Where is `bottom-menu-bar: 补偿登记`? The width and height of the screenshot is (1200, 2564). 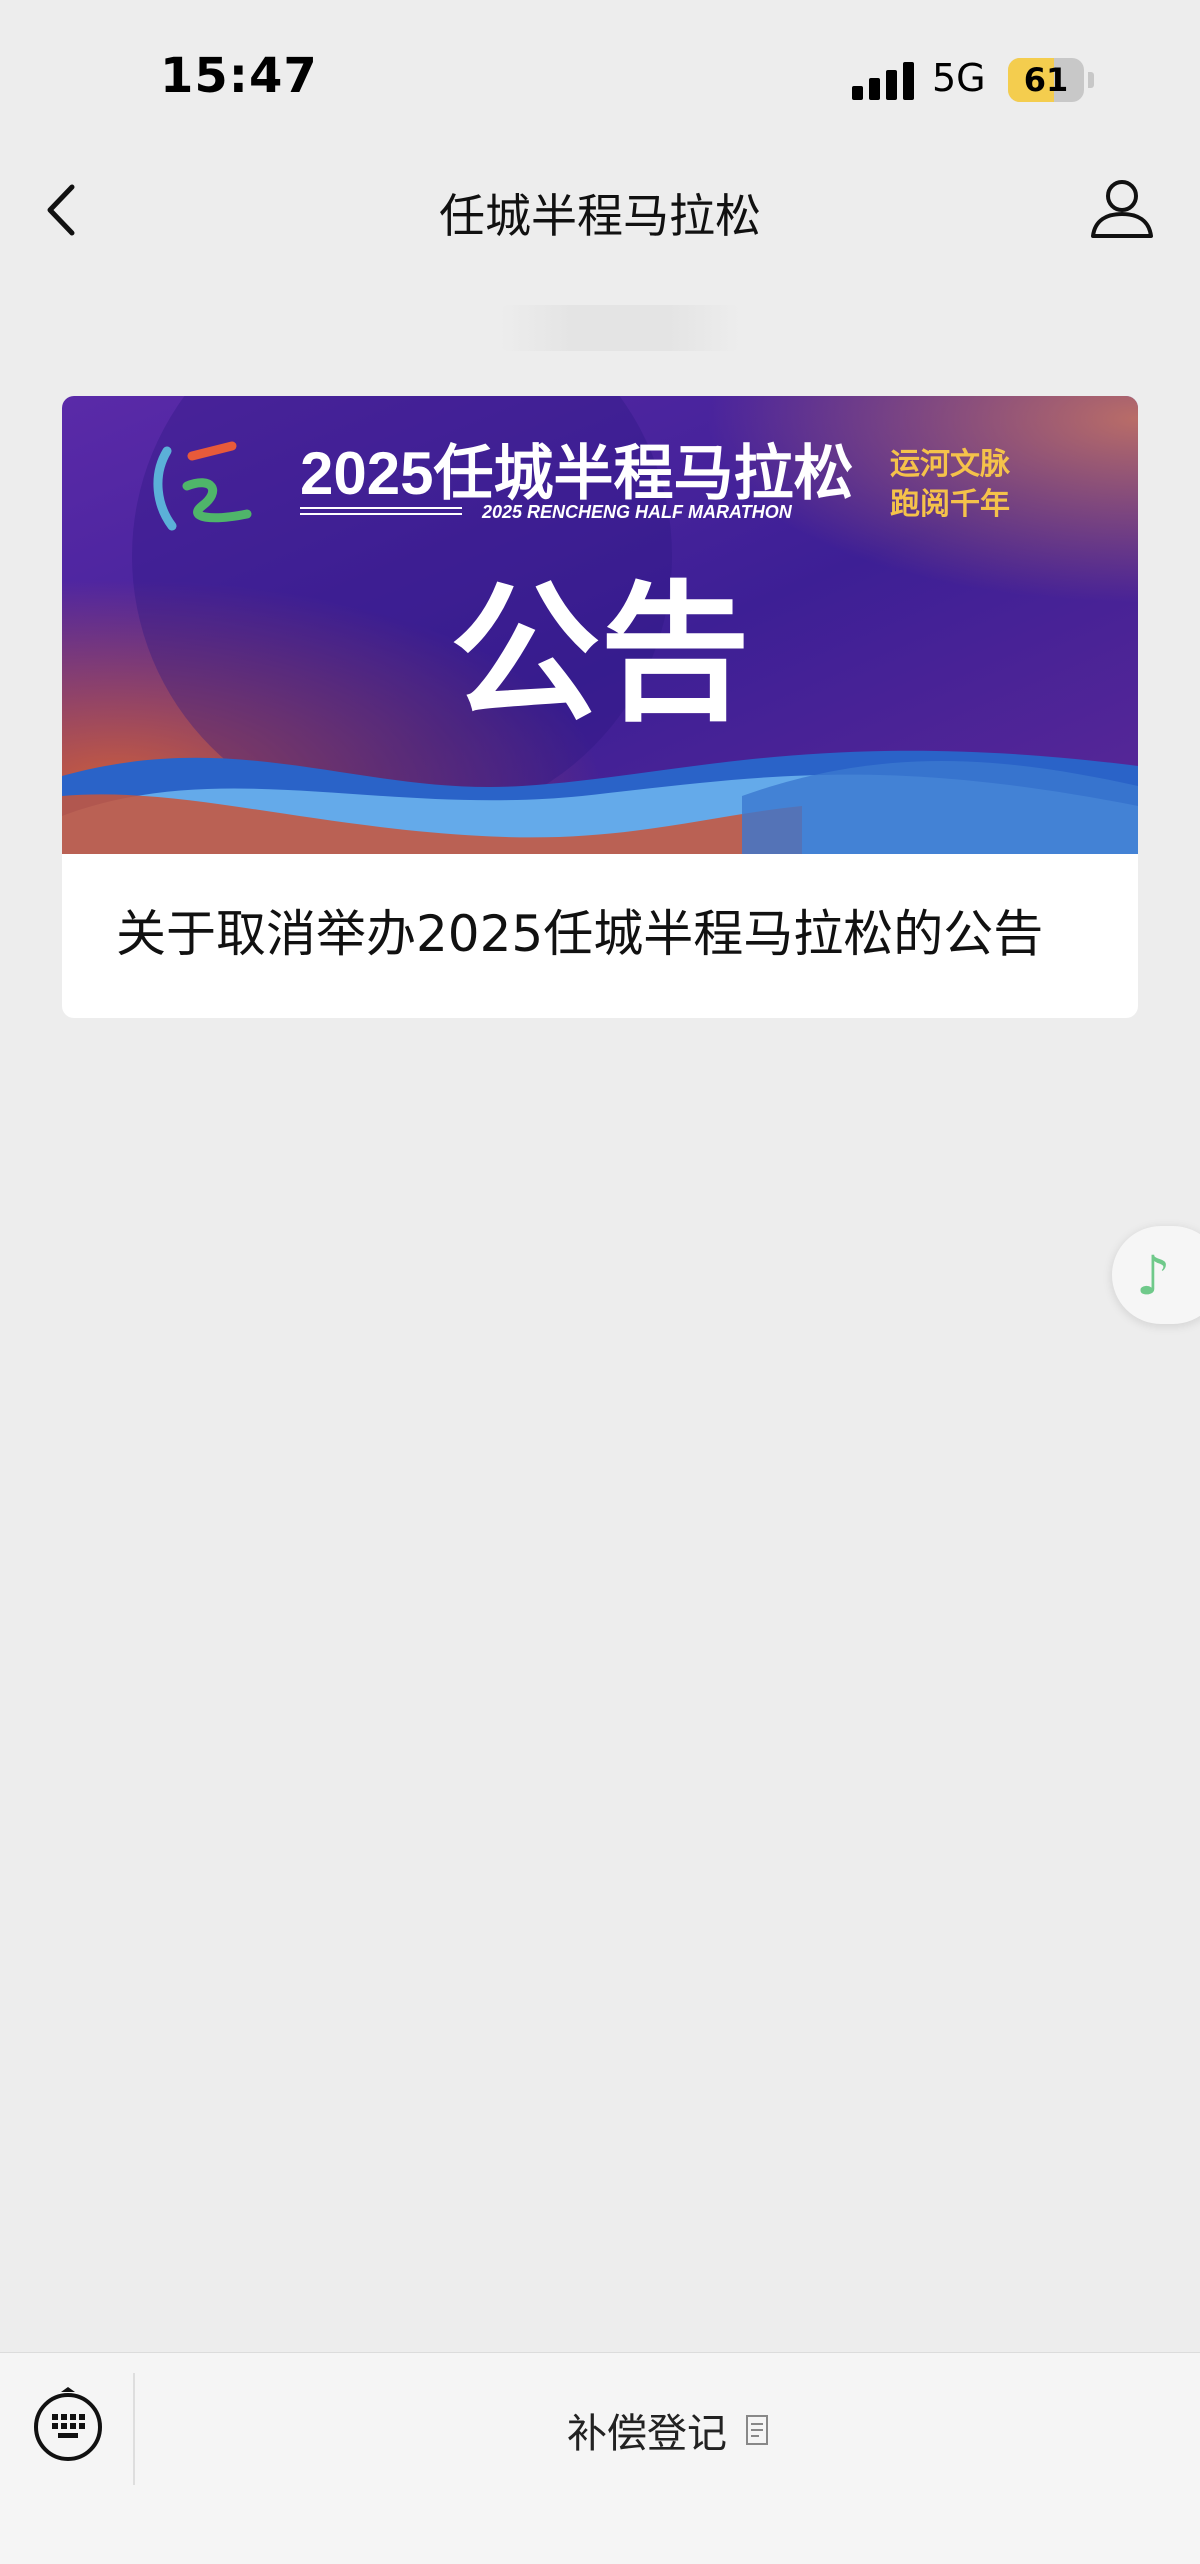 bottom-menu-bar: 补偿登记 is located at coordinates (600, 2458).